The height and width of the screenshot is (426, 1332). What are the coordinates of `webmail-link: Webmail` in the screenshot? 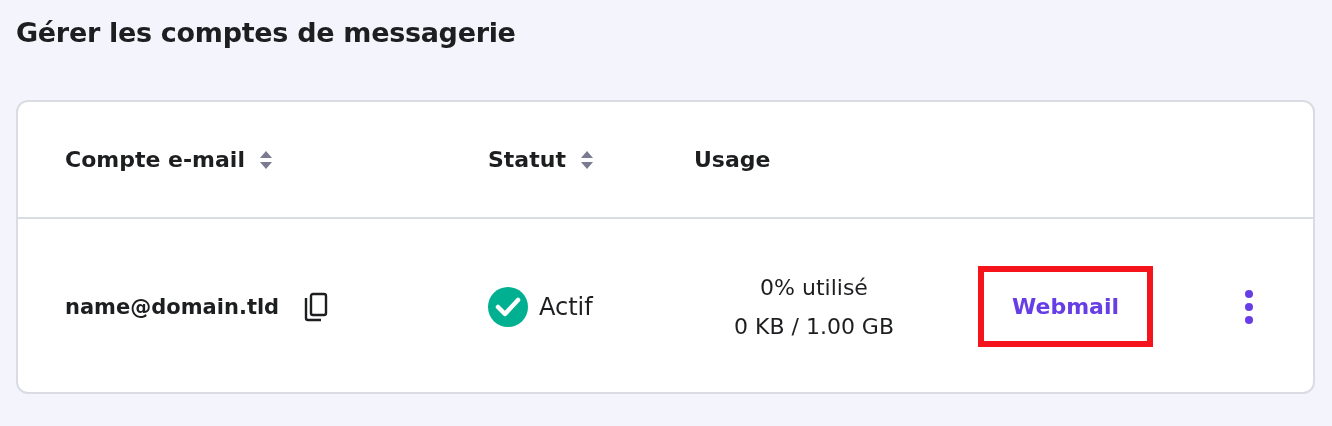 It's located at (1065, 306).